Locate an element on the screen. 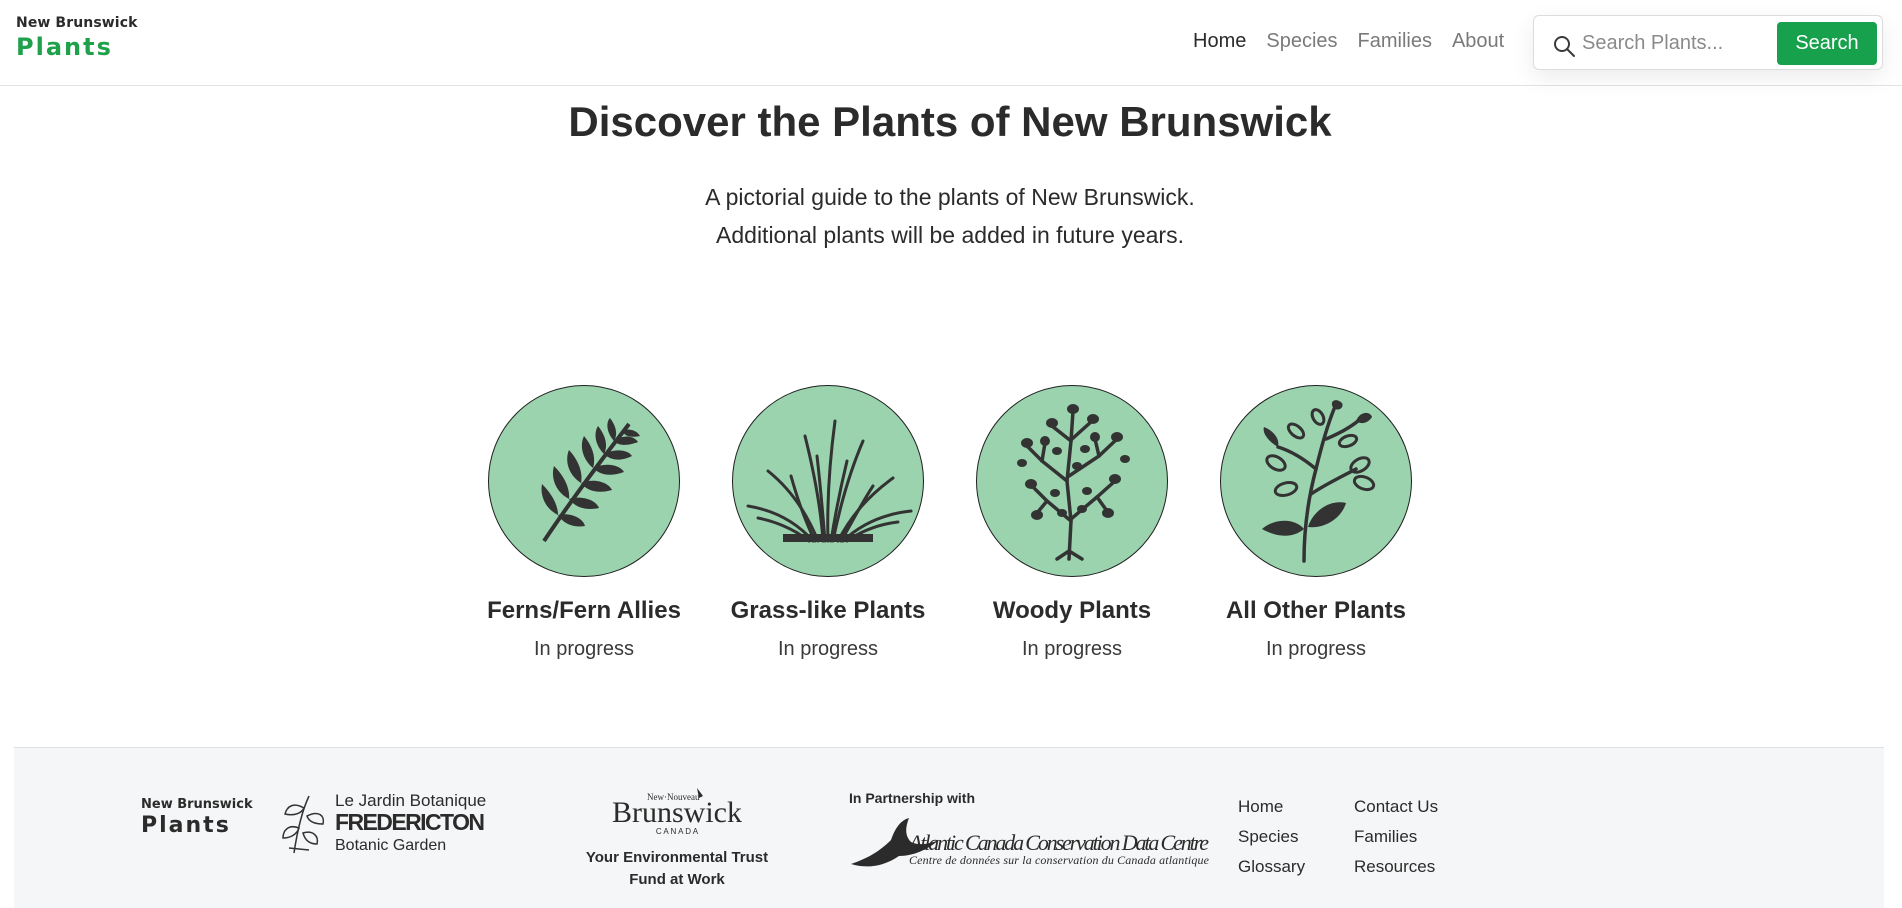 This screenshot has width=1902, height=908. footer-logo-bottom: Plants is located at coordinates (186, 825).